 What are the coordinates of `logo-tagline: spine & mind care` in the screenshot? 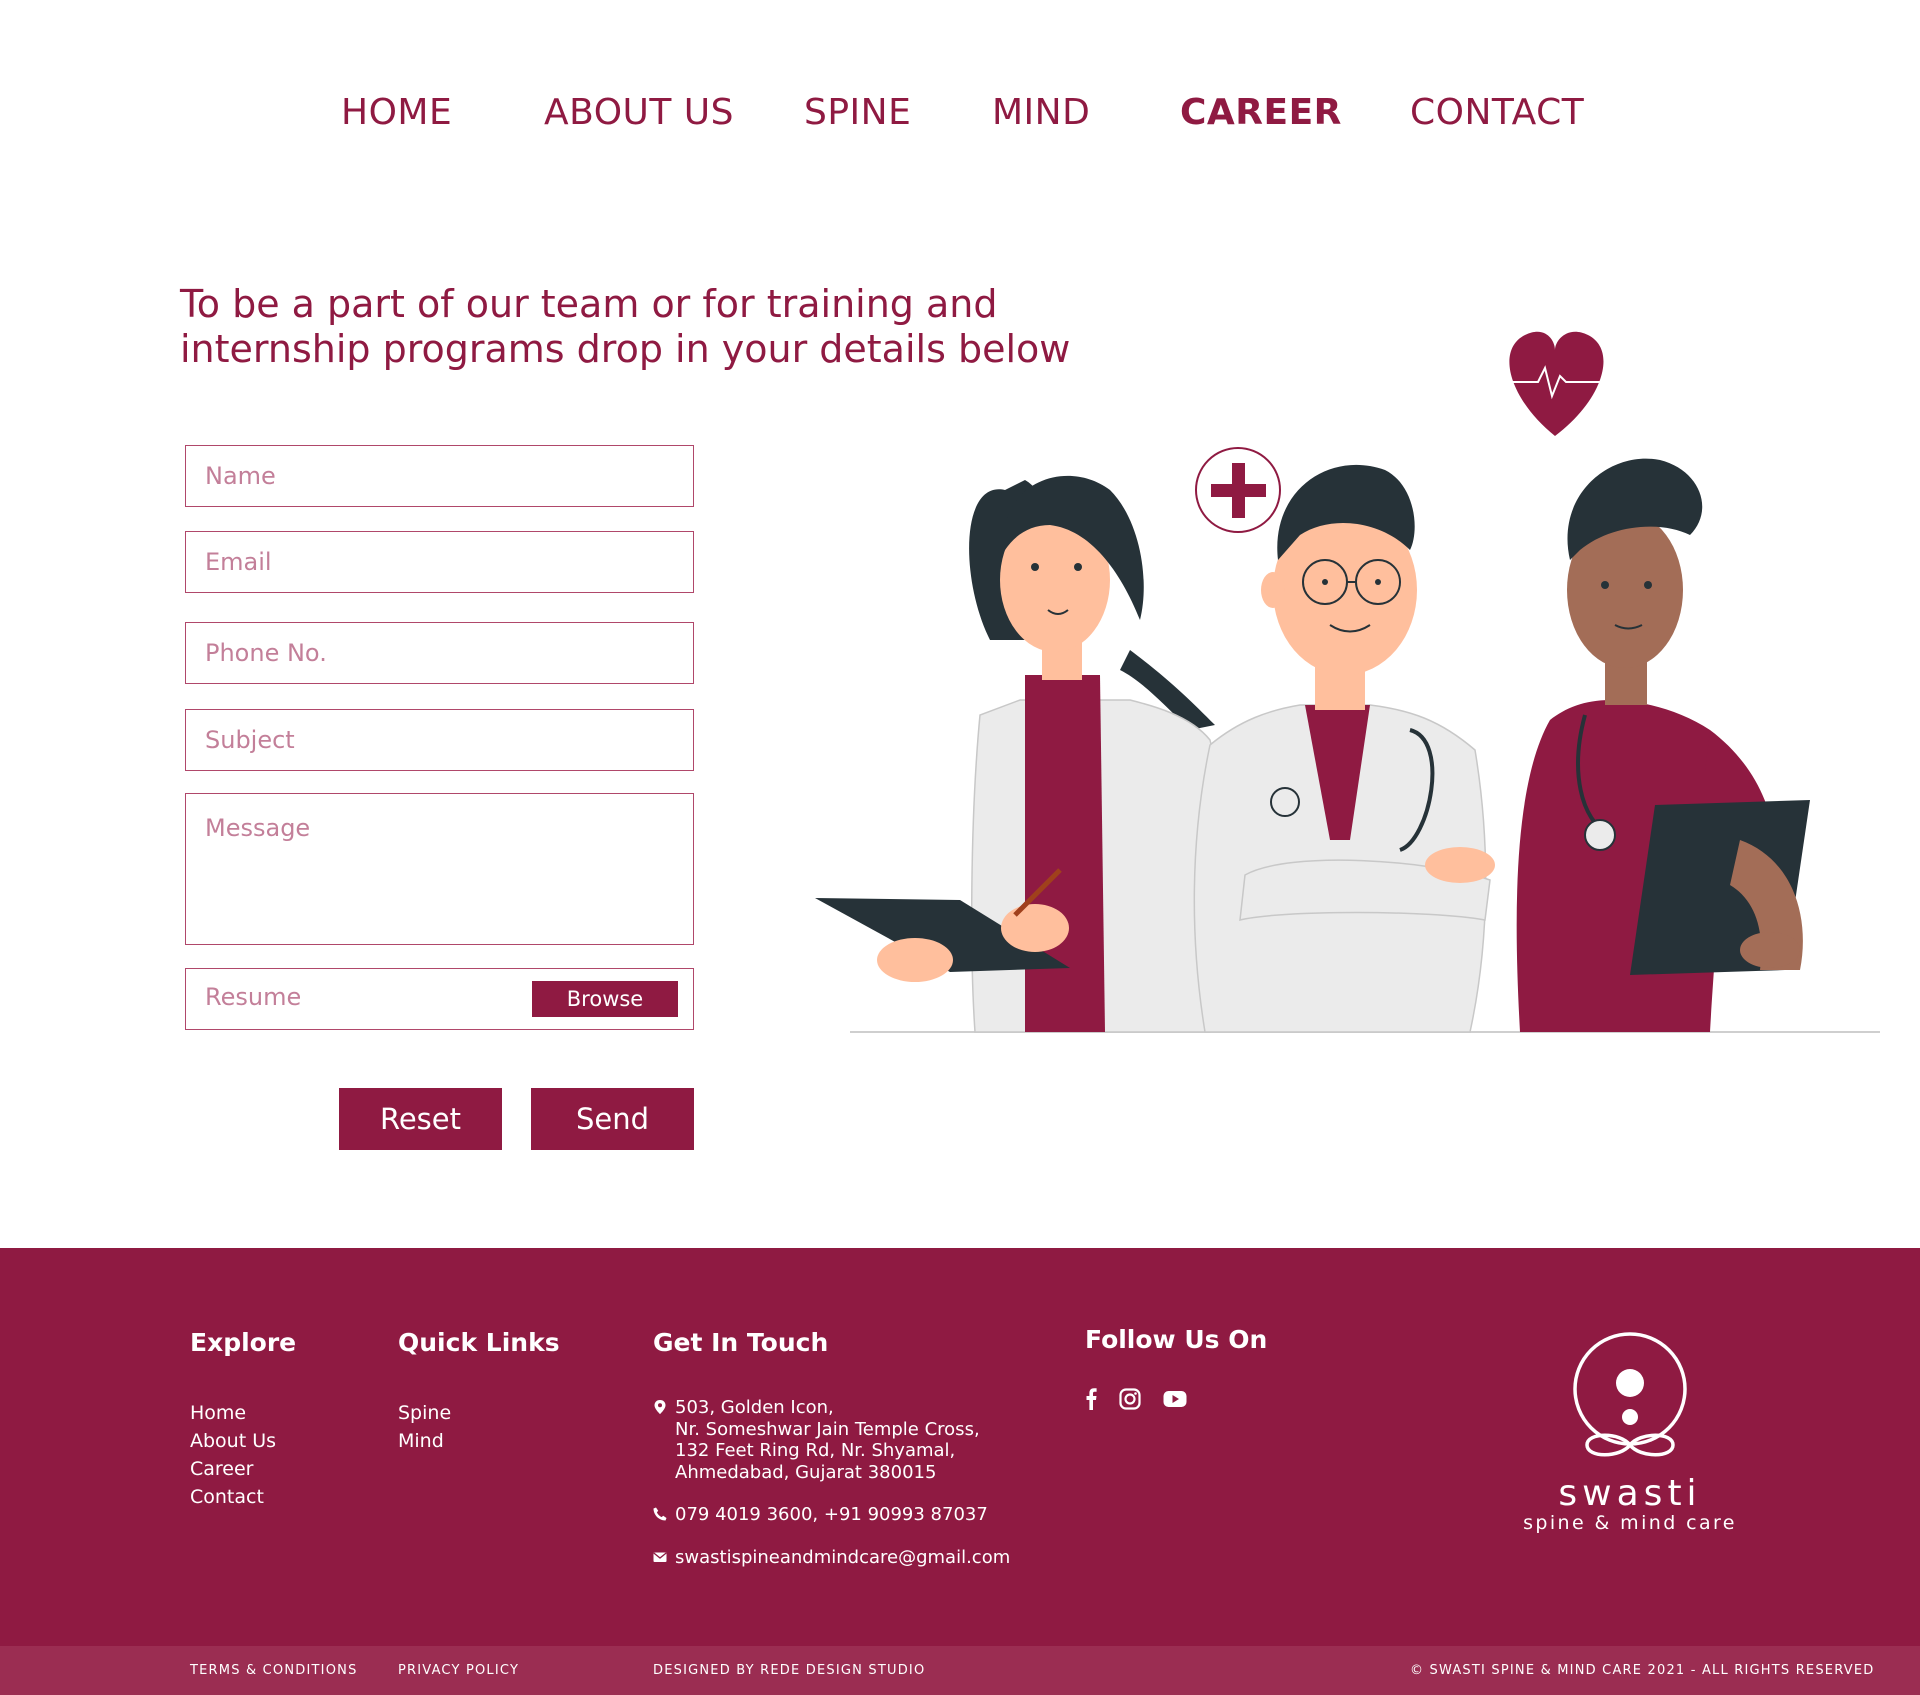 It's located at (1630, 1523).